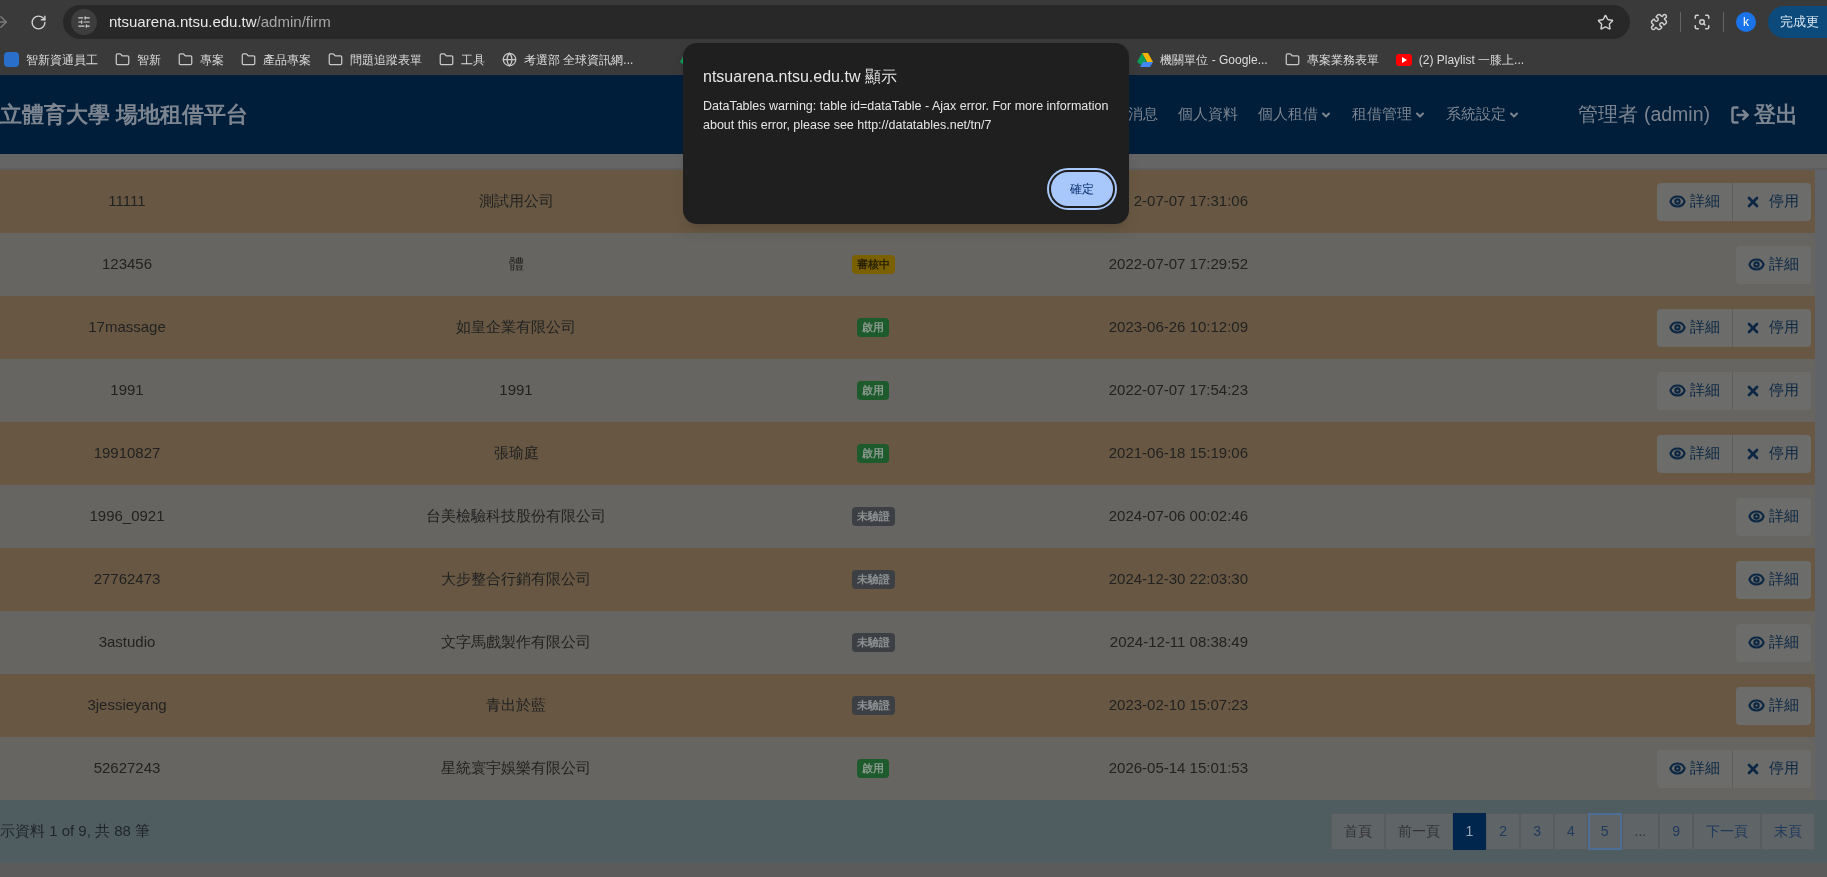 This screenshot has width=1827, height=877. Describe the element at coordinates (516, 768) in the screenshot. I see `company-name-cell-text: 星統寰宇娛樂有限公司` at that location.